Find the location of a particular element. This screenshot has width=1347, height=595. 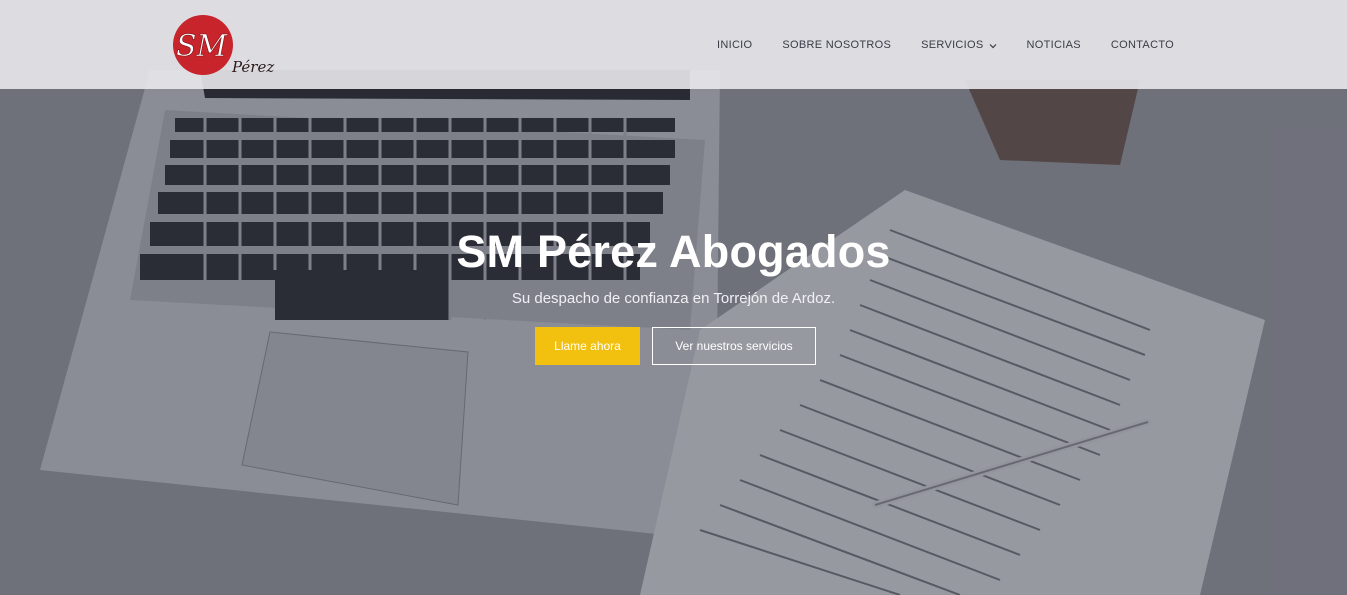

nav-item-sobre-nosotros: SOBRE NOSOTROS is located at coordinates (836, 45).